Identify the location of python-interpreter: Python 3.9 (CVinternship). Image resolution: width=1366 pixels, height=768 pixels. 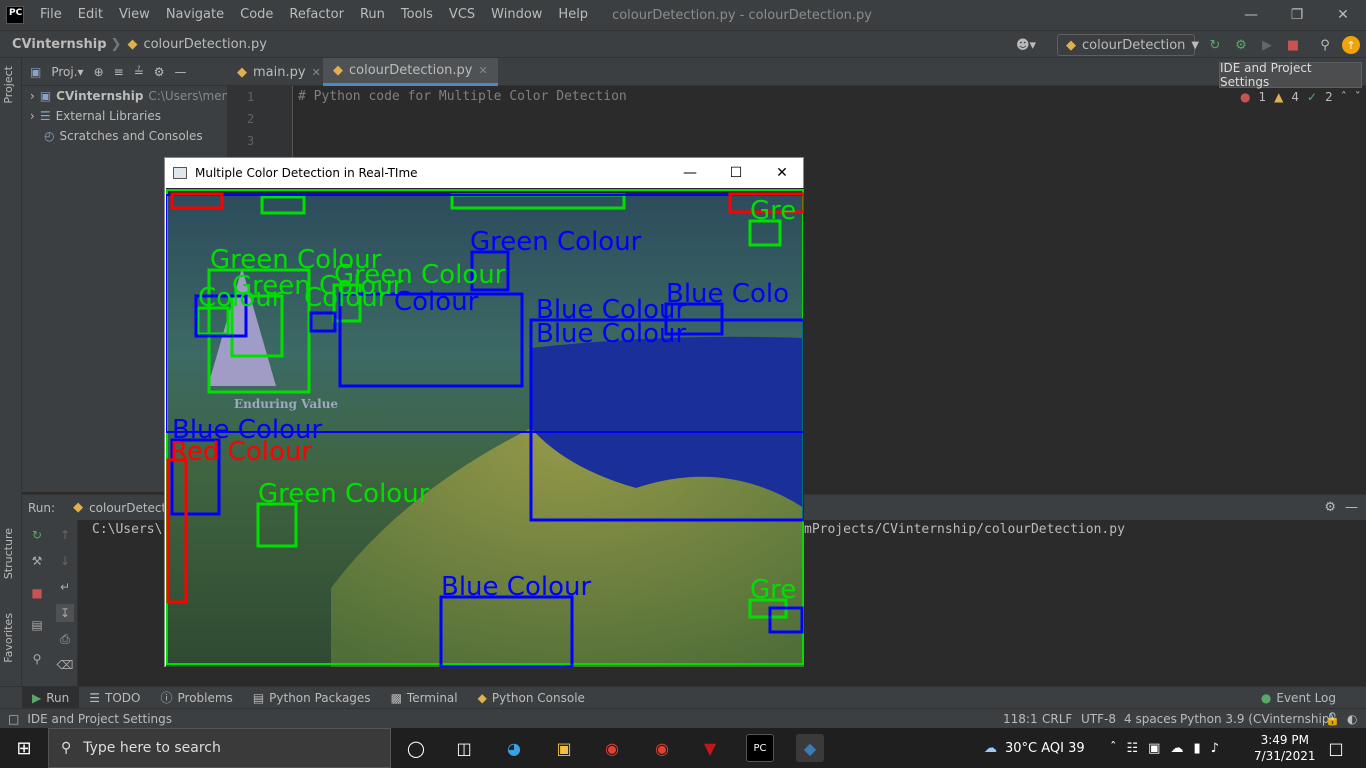
(1257, 719).